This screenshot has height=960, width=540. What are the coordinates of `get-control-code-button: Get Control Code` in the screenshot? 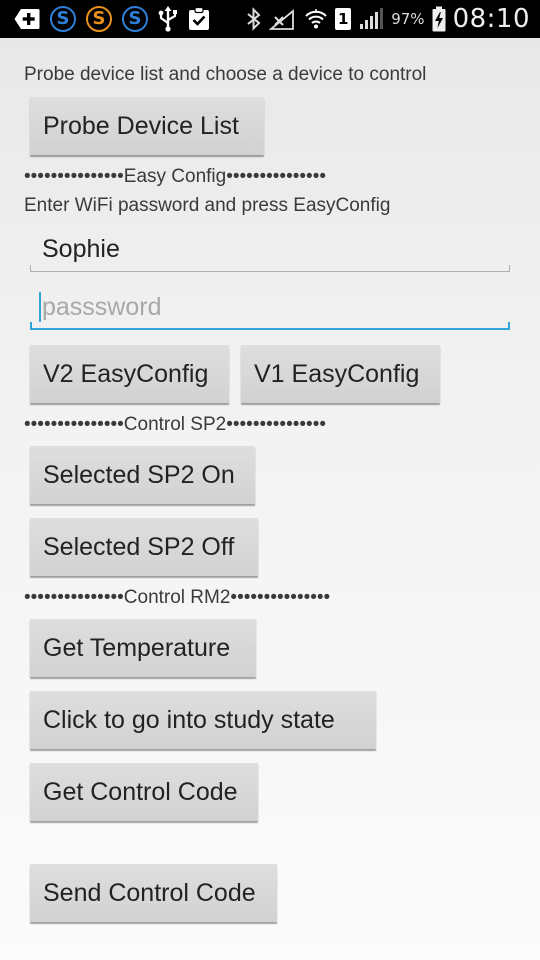 It's located at (144, 792).